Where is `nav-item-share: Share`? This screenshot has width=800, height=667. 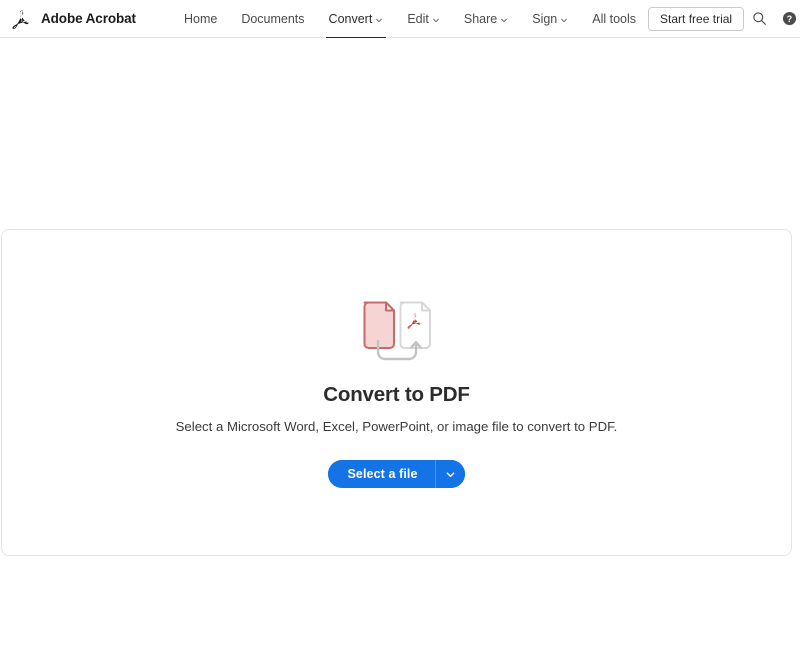 nav-item-share: Share is located at coordinates (486, 19).